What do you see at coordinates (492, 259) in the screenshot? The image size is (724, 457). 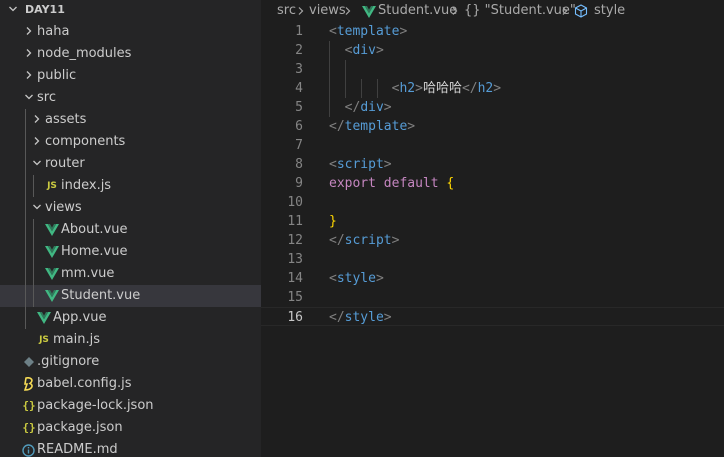 I see `code-line: 13` at bounding box center [492, 259].